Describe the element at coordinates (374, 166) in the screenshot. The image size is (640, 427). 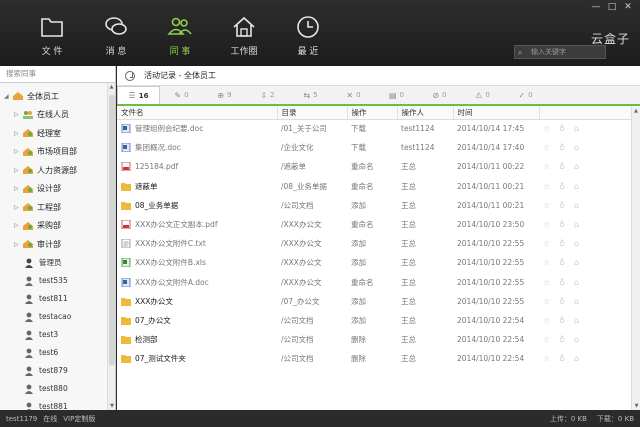
I see `table-row: 125184.pdf/遮蔽单 重命名 王总 2014/10/11 00:22 ☆ ♁ ⌂` at that location.